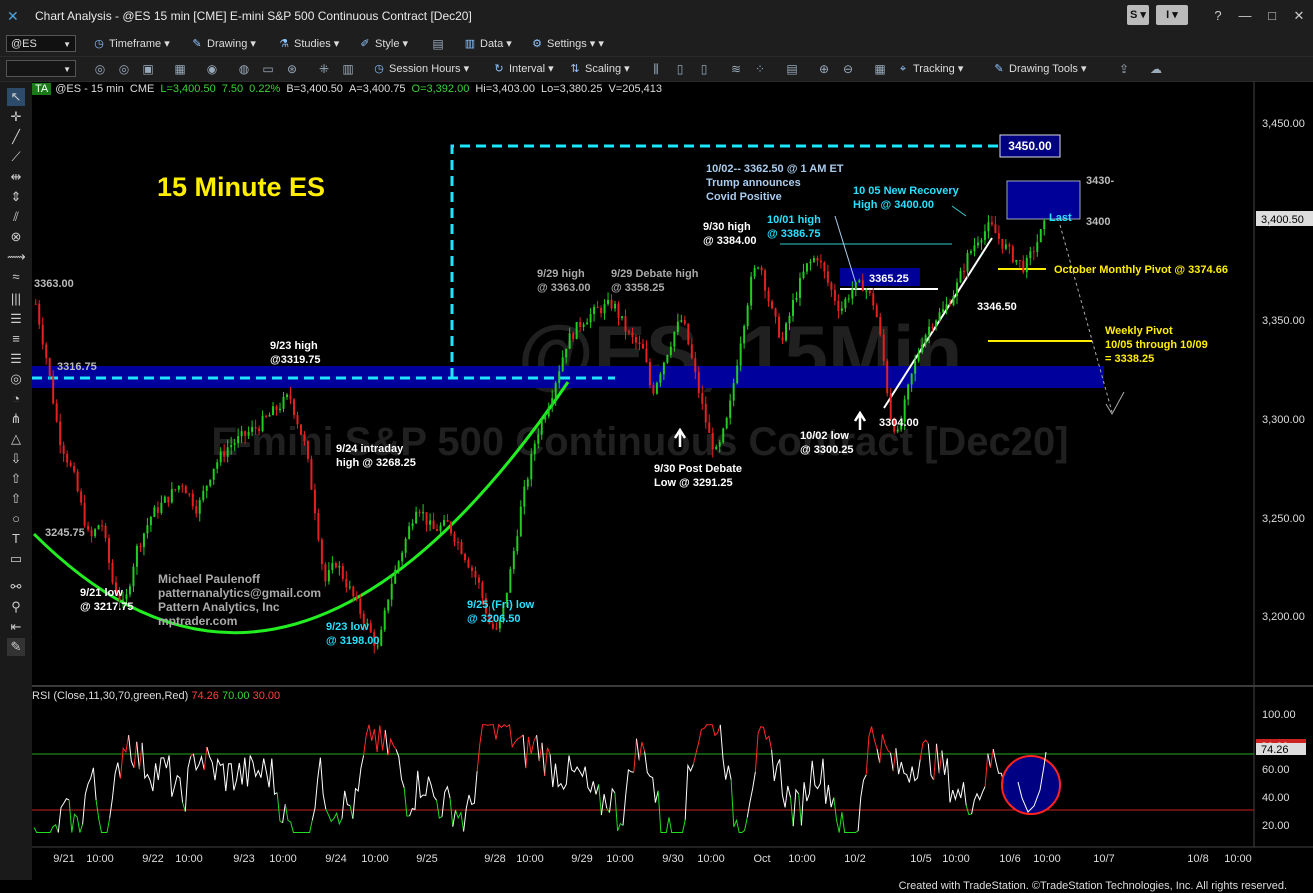 Image resolution: width=1313 pixels, height=893 pixels. What do you see at coordinates (1138, 15) in the screenshot?
I see `s-link-button: S ▾` at bounding box center [1138, 15].